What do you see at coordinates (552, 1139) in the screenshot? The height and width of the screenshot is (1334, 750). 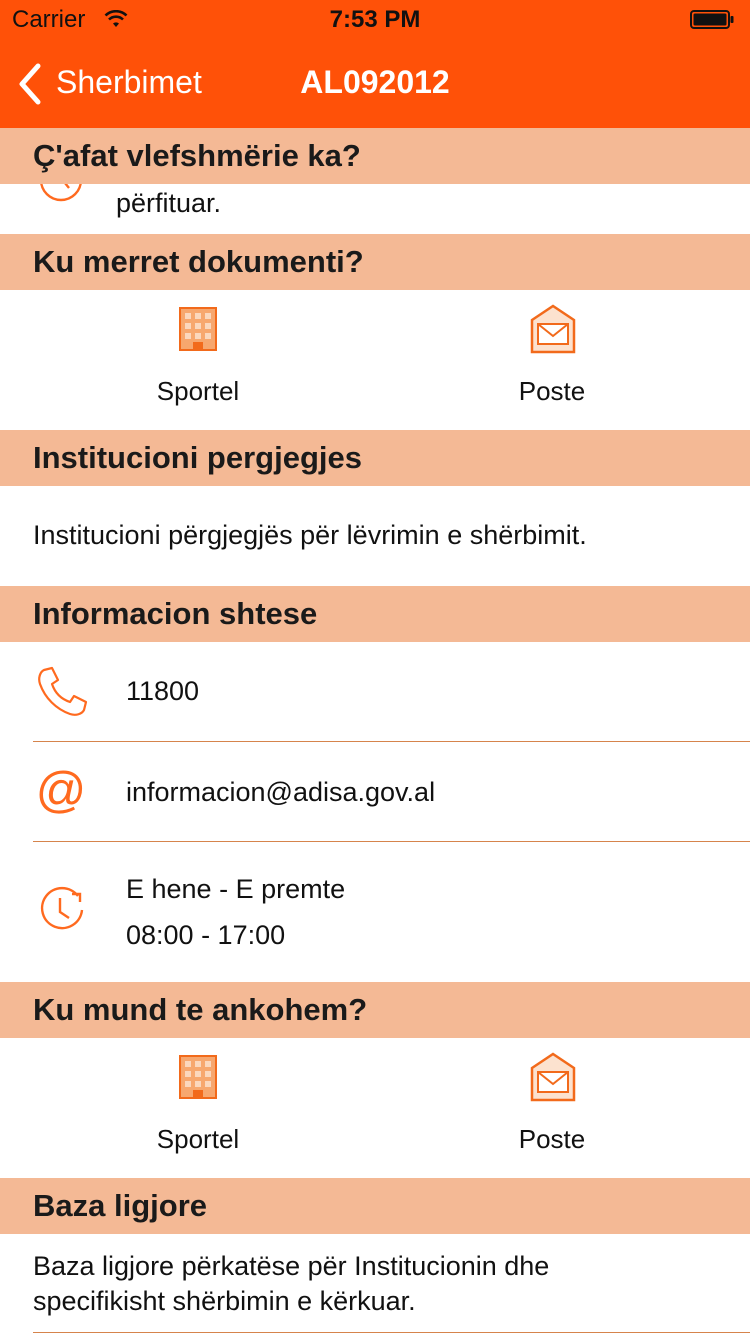 I see `complaint-poste-label: Poste` at bounding box center [552, 1139].